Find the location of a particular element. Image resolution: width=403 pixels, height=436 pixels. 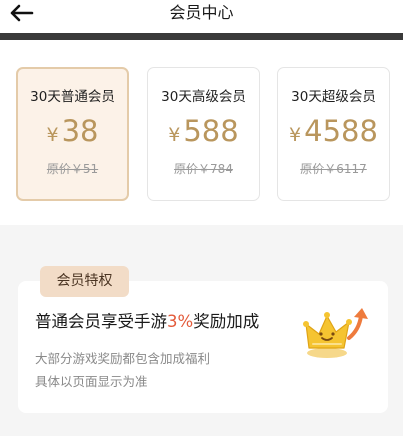

benefit-title: 普通会员享受手游3%奖励加成 is located at coordinates (147, 322).